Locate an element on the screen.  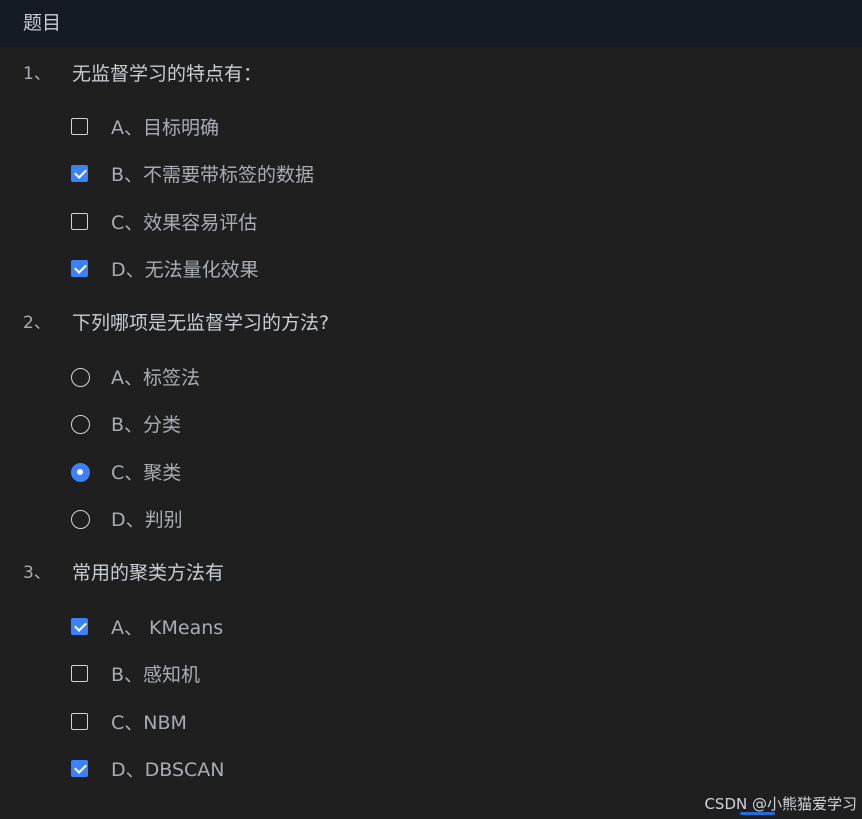
q1-option-c: C、效果容易评估 is located at coordinates (270, 223).